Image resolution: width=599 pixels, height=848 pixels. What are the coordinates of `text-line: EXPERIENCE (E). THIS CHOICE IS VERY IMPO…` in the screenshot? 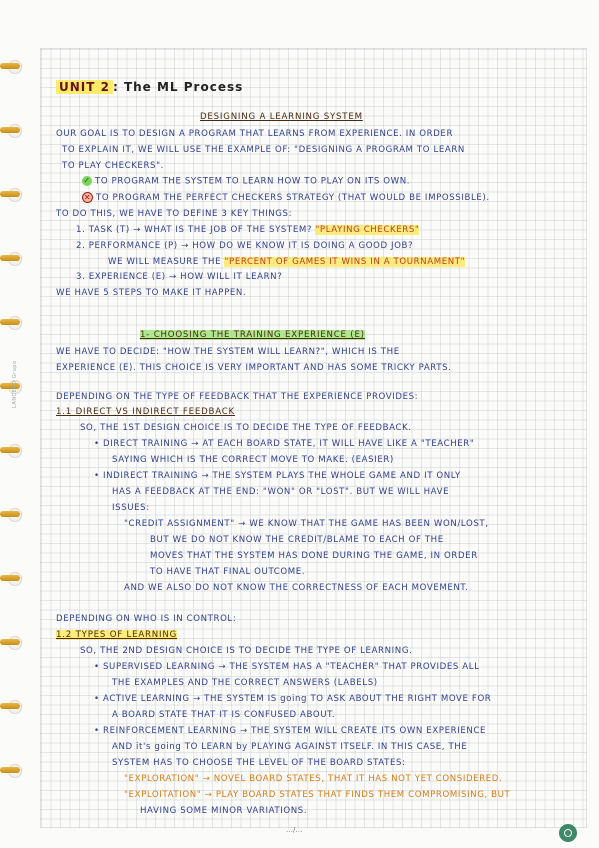 It's located at (254, 368).